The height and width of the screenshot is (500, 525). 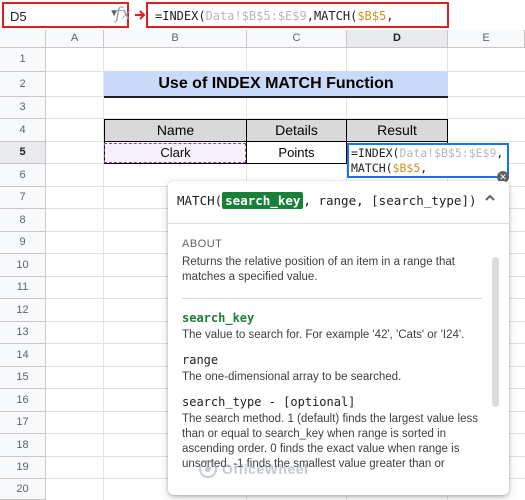 I want to click on row-header-18: 18, so click(x=23, y=445).